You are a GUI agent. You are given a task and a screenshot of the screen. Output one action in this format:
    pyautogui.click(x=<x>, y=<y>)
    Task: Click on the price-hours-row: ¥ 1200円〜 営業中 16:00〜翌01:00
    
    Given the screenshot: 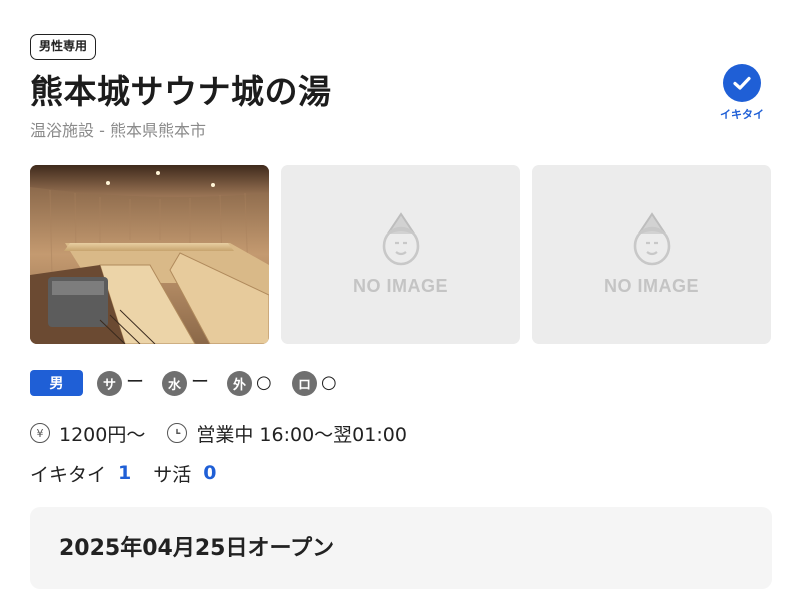 What is the action you would take?
    pyautogui.click(x=218, y=433)
    